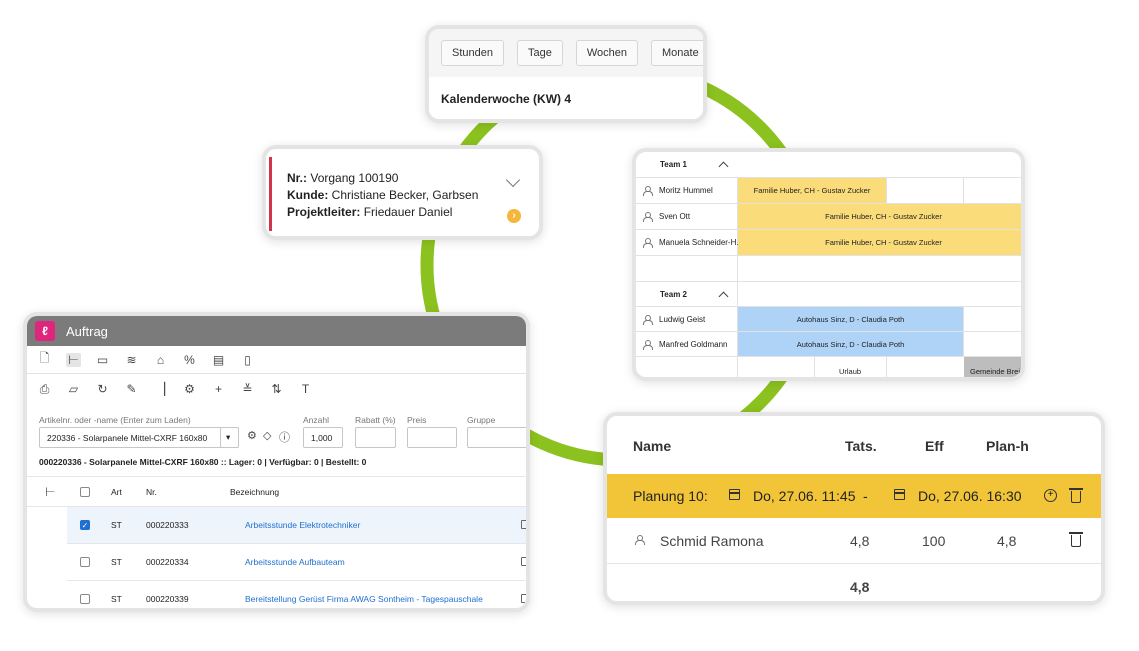 This screenshot has height=651, width=1139. What do you see at coordinates (865, 496) in the screenshot?
I see `plan-dash: -` at bounding box center [865, 496].